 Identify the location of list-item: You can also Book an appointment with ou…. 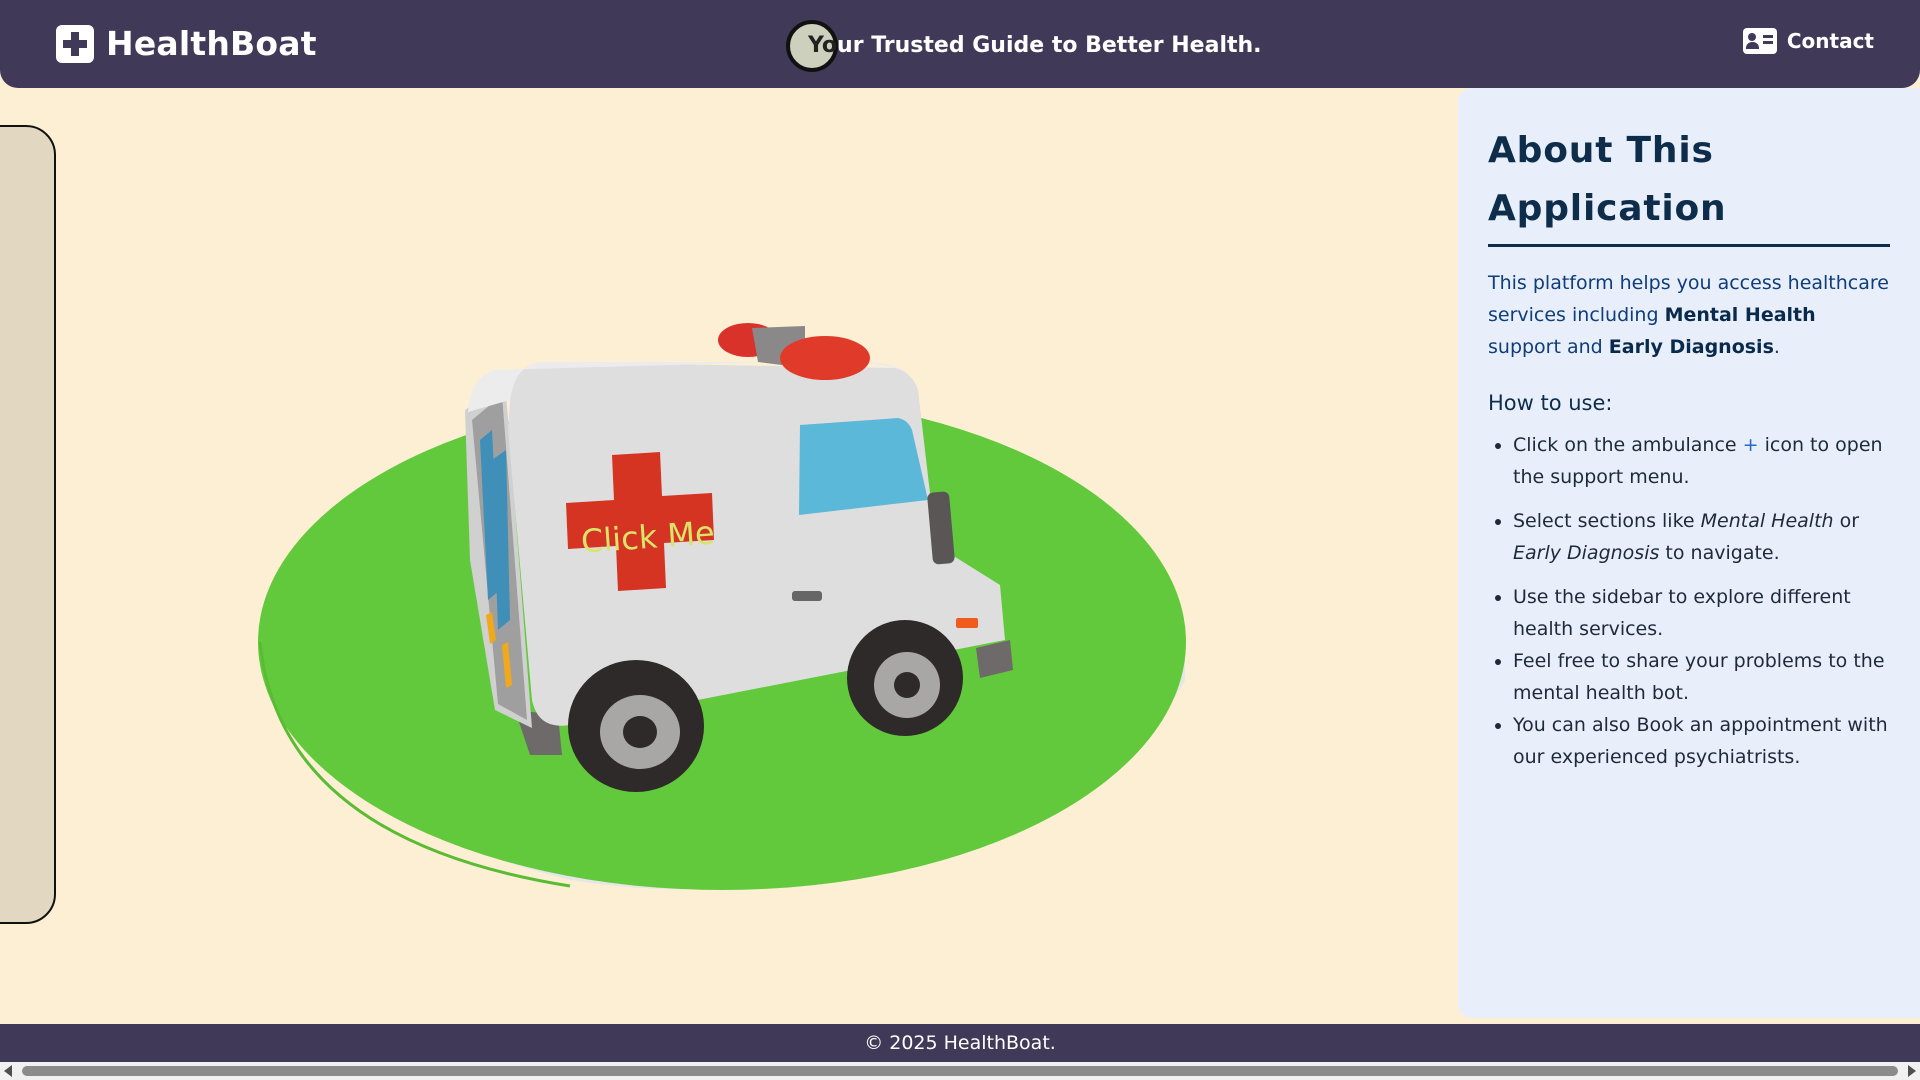
(1701, 741).